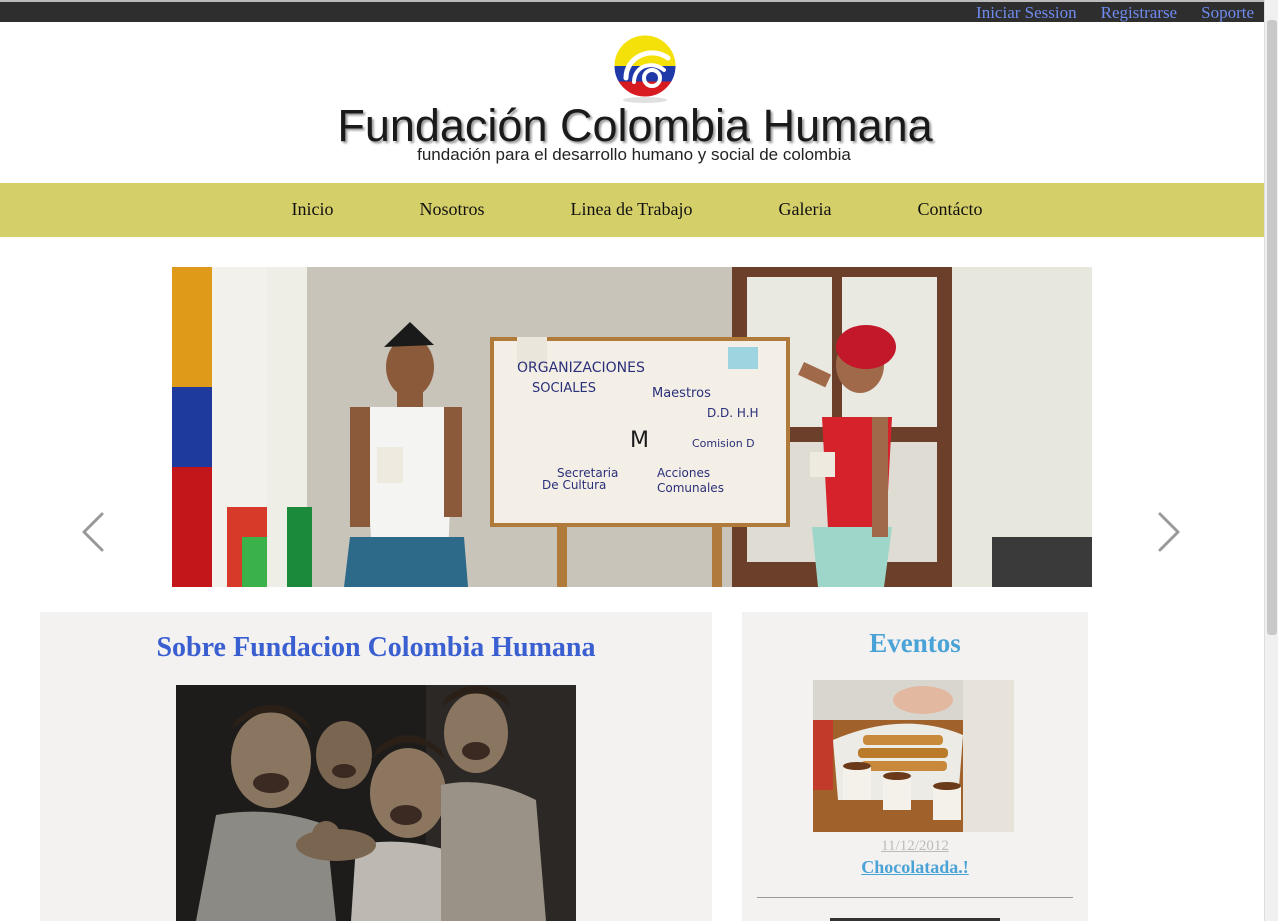  Describe the element at coordinates (581, 368) in the screenshot. I see `svg-text: ORGANIZACIONES` at that location.